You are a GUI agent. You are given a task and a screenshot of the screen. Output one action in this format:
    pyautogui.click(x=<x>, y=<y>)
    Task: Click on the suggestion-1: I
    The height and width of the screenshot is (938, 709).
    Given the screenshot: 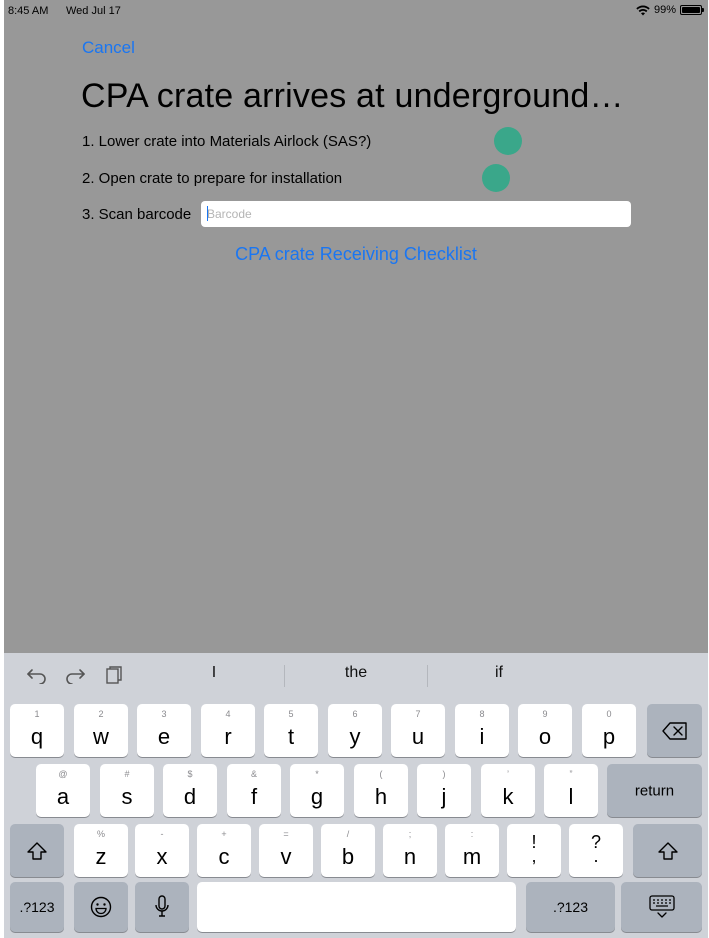 What is the action you would take?
    pyautogui.click(x=214, y=673)
    